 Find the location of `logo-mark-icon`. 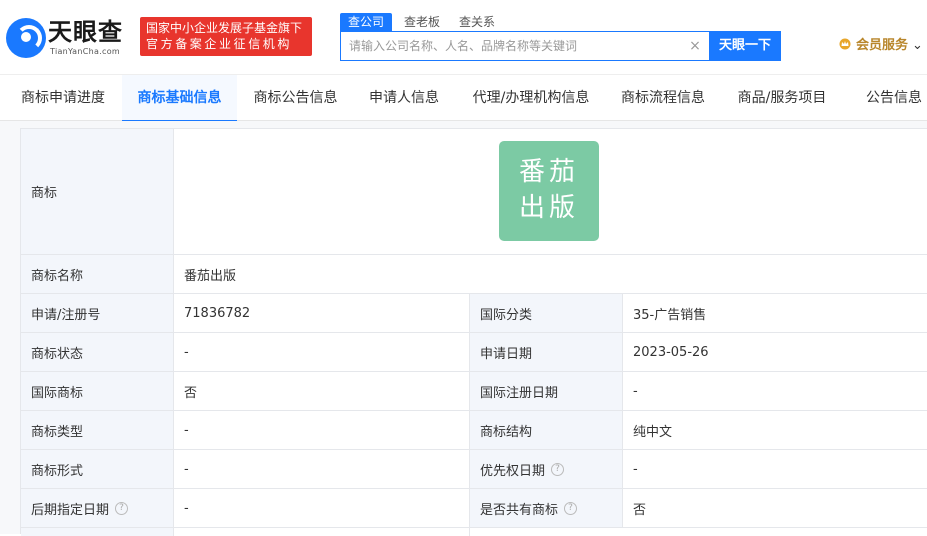

logo-mark-icon is located at coordinates (26, 38).